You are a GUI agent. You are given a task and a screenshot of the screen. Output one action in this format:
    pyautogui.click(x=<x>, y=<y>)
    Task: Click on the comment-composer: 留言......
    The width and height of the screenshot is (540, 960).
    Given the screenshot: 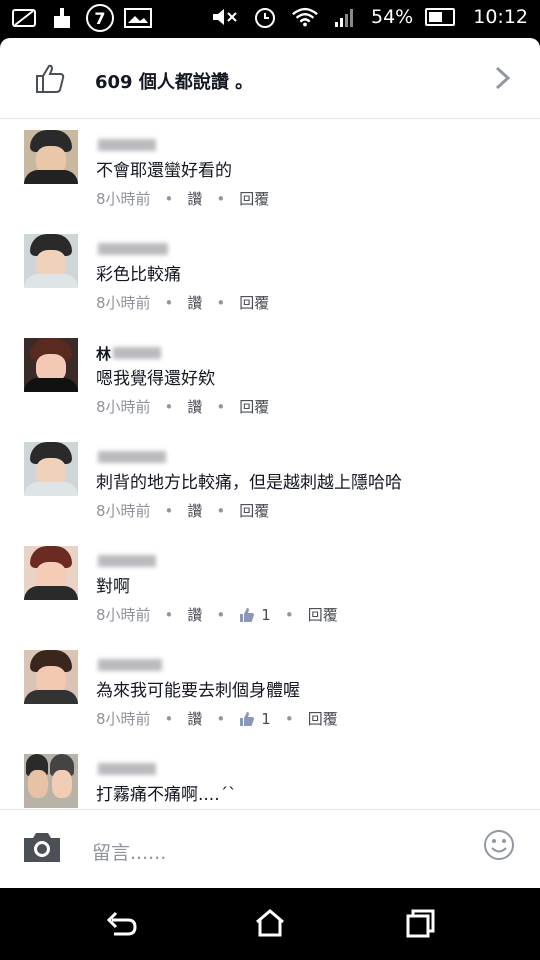 What is the action you would take?
    pyautogui.click(x=270, y=848)
    